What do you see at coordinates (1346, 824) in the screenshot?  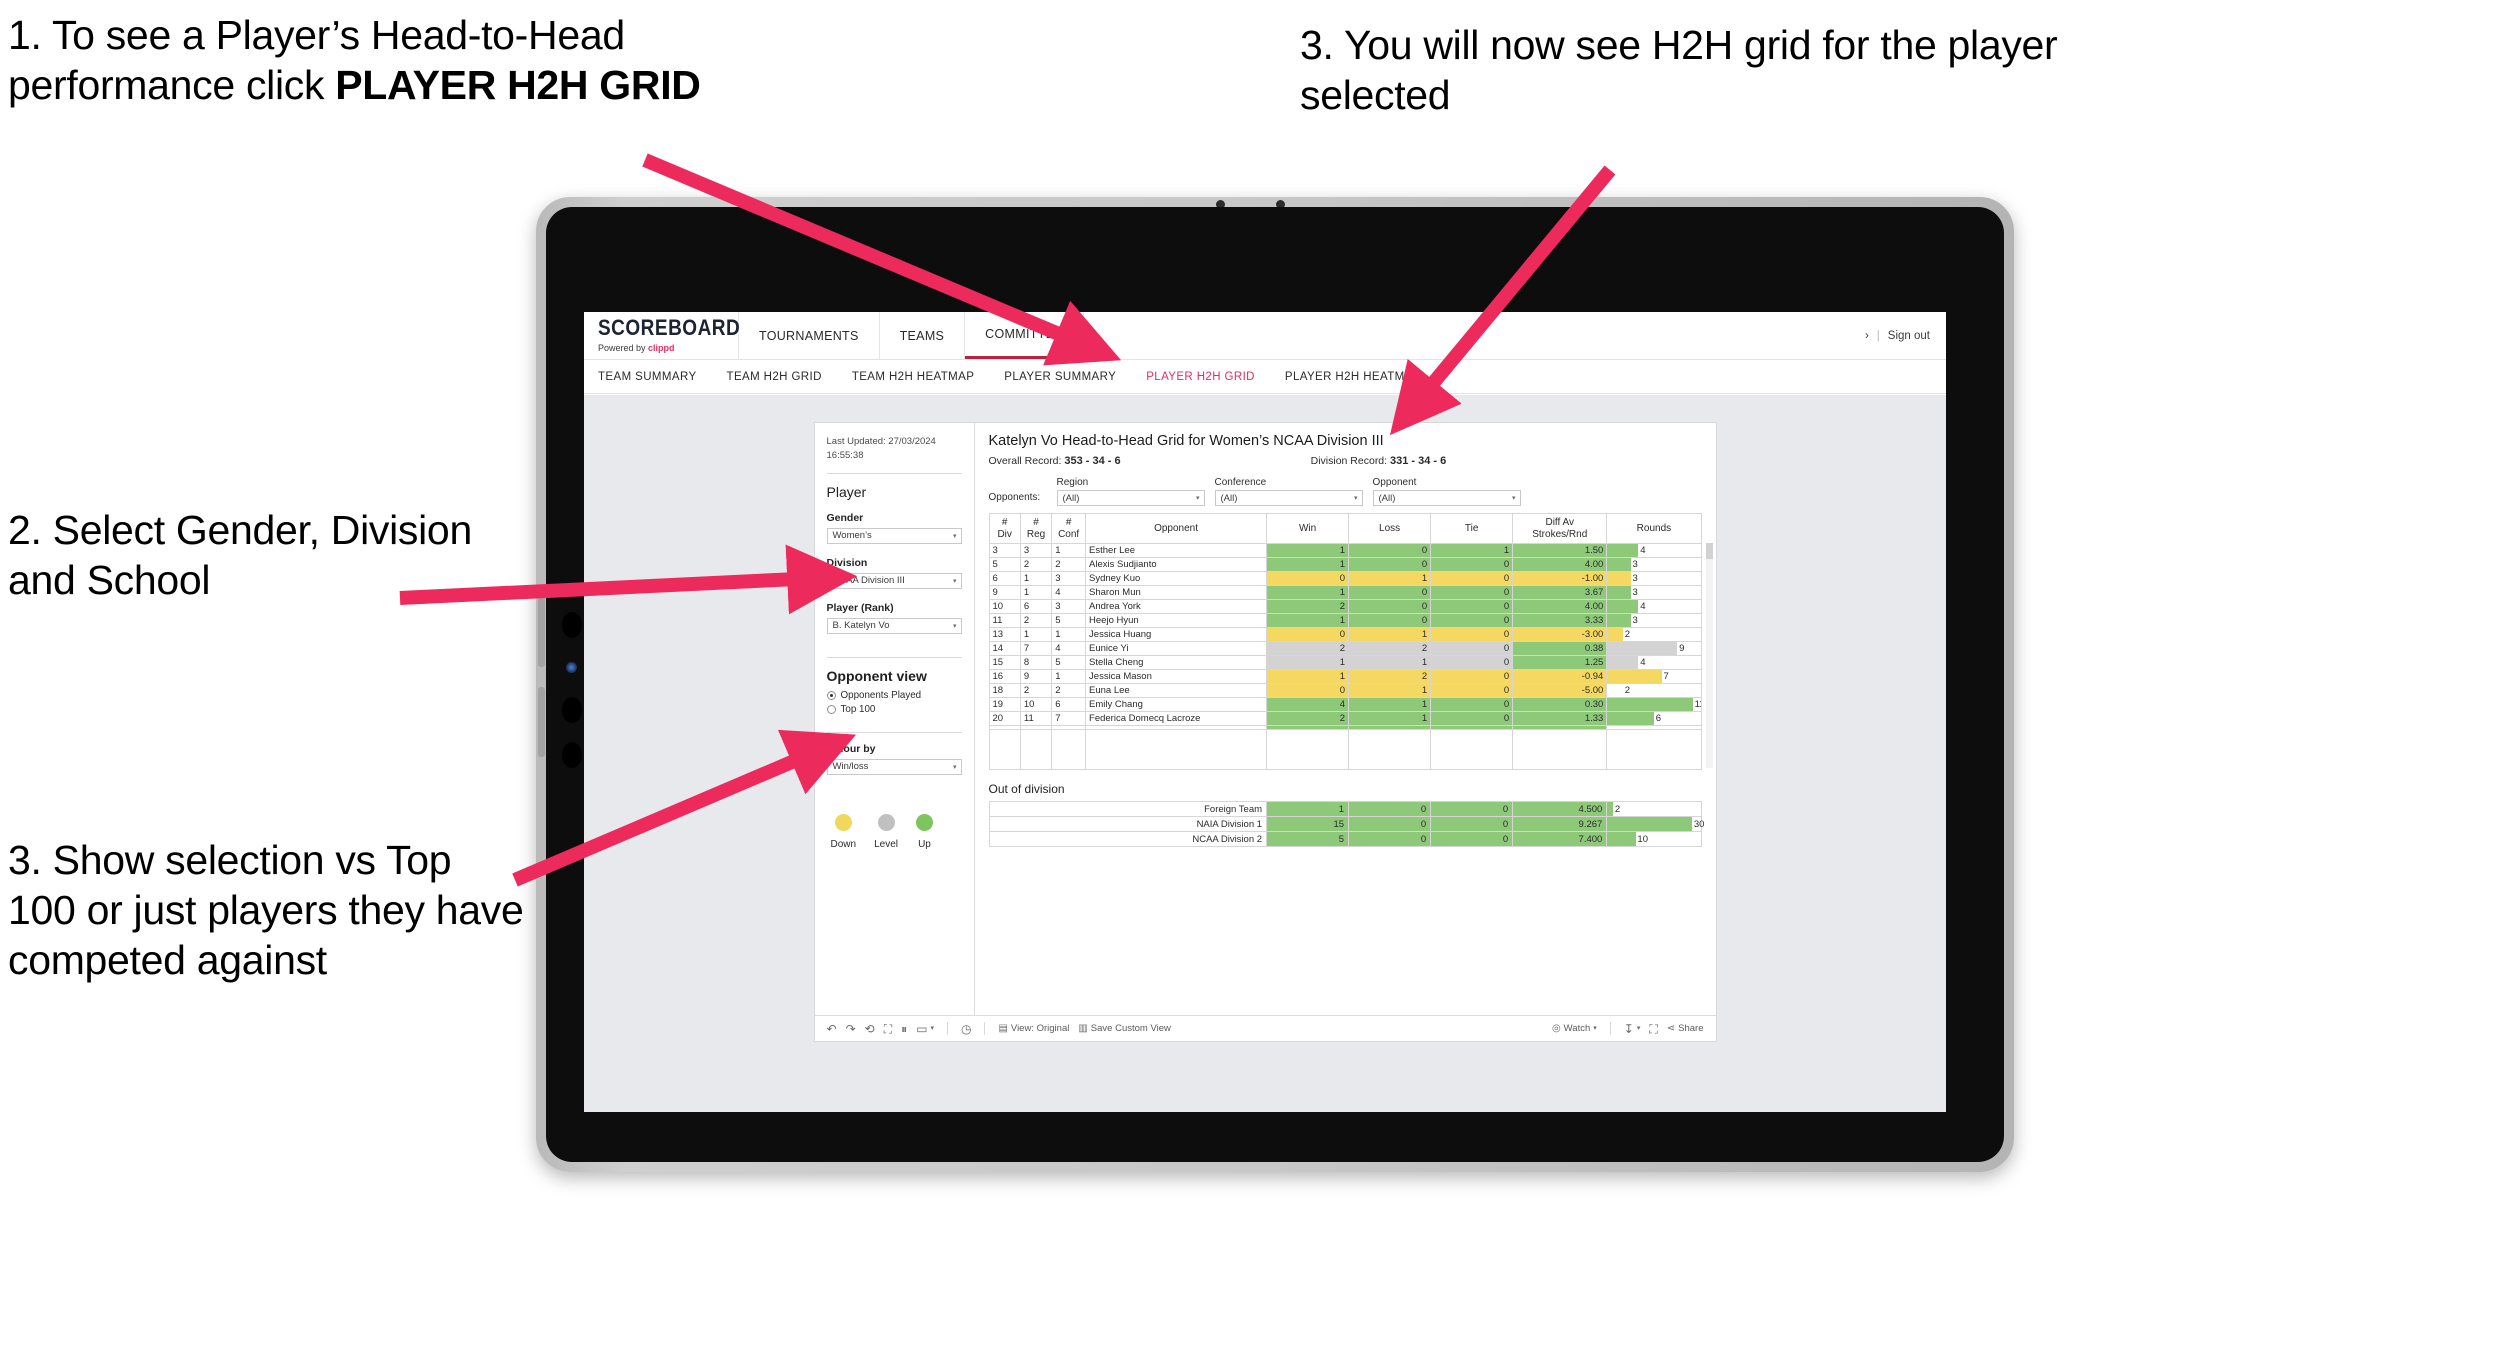 I see `out-of-division-row: NAIA Division 1 15 0 0 9.267 30` at bounding box center [1346, 824].